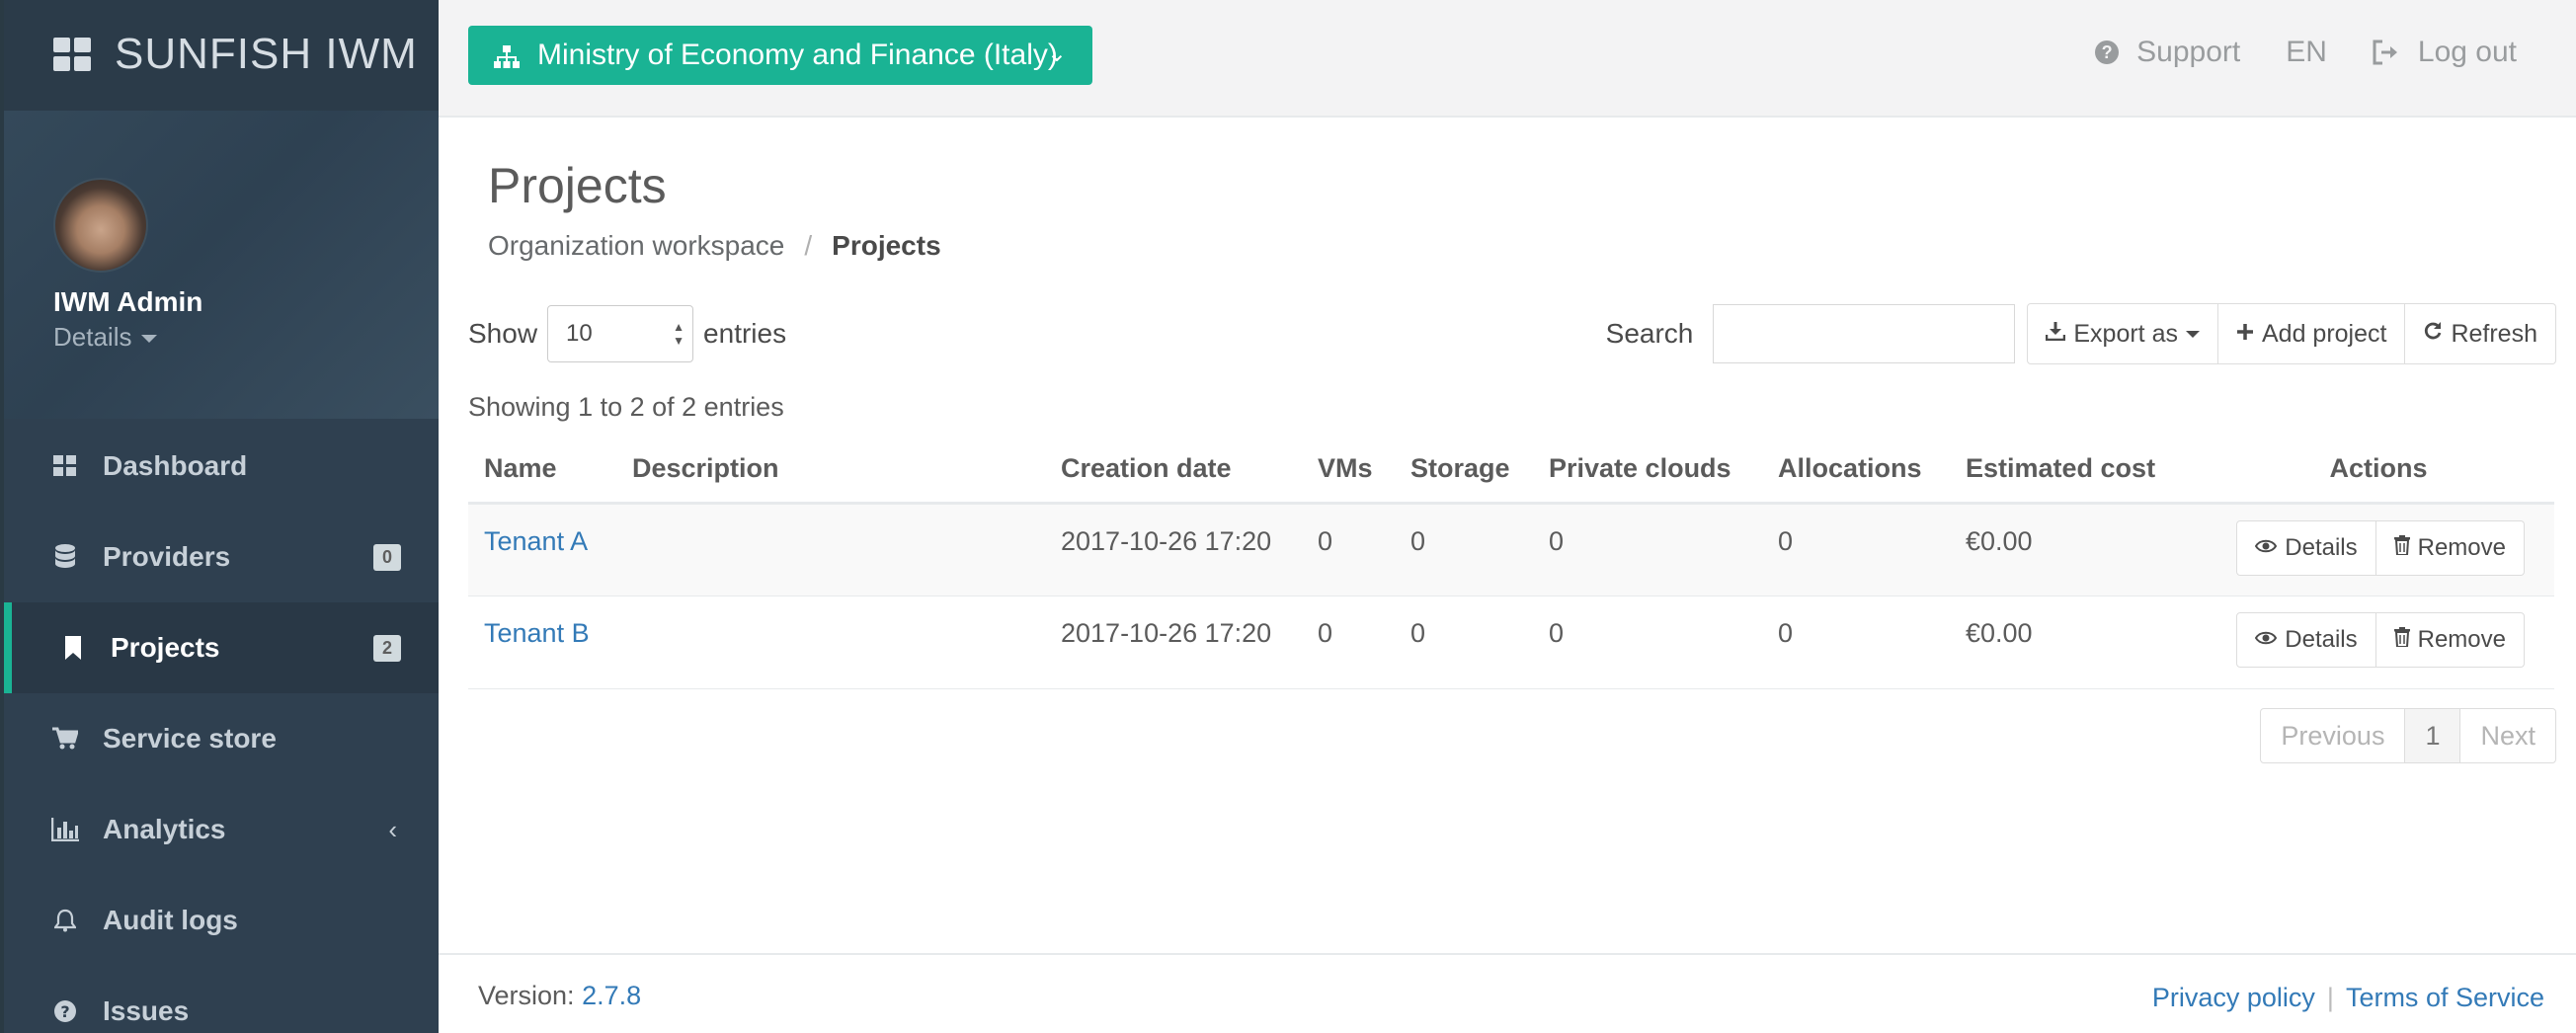 Image resolution: width=2576 pixels, height=1033 pixels. What do you see at coordinates (221, 467) in the screenshot?
I see `sidebar-item-dashboard: Dashboard` at bounding box center [221, 467].